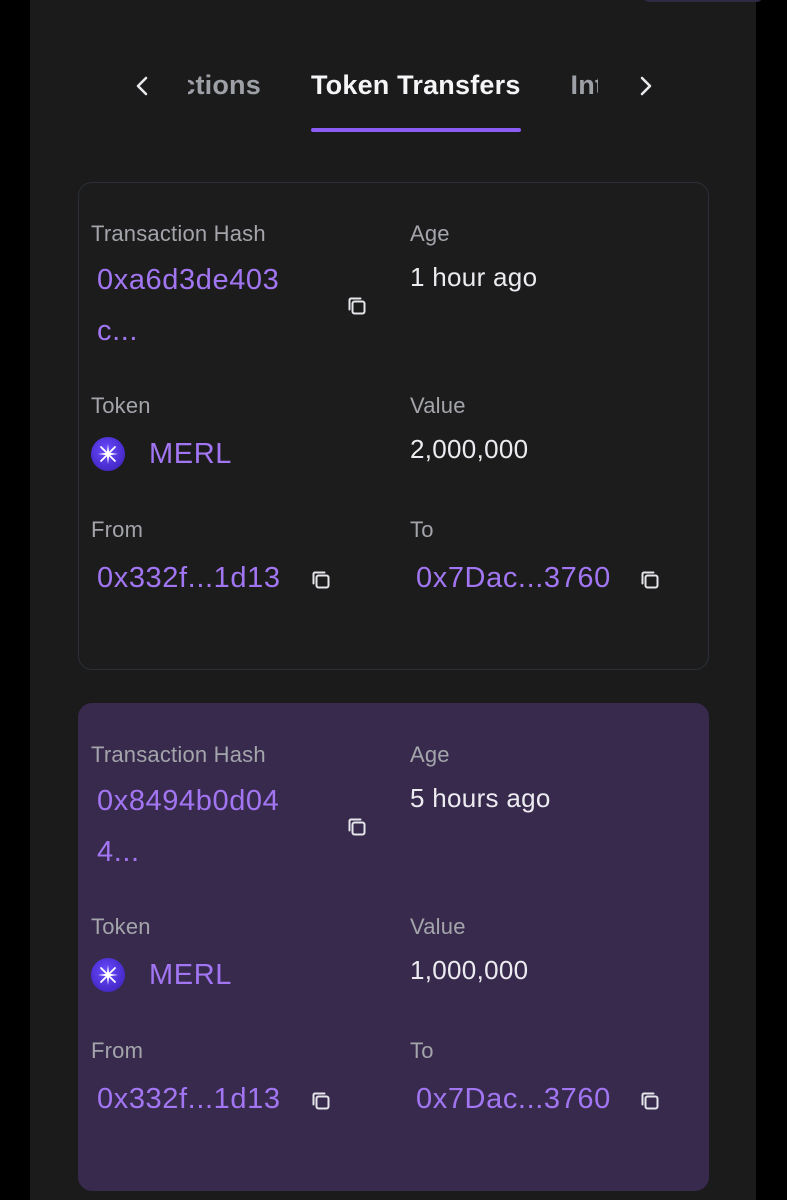 Image resolution: width=787 pixels, height=1200 pixels. What do you see at coordinates (474, 277) in the screenshot?
I see `age-value: 1 hour ago` at bounding box center [474, 277].